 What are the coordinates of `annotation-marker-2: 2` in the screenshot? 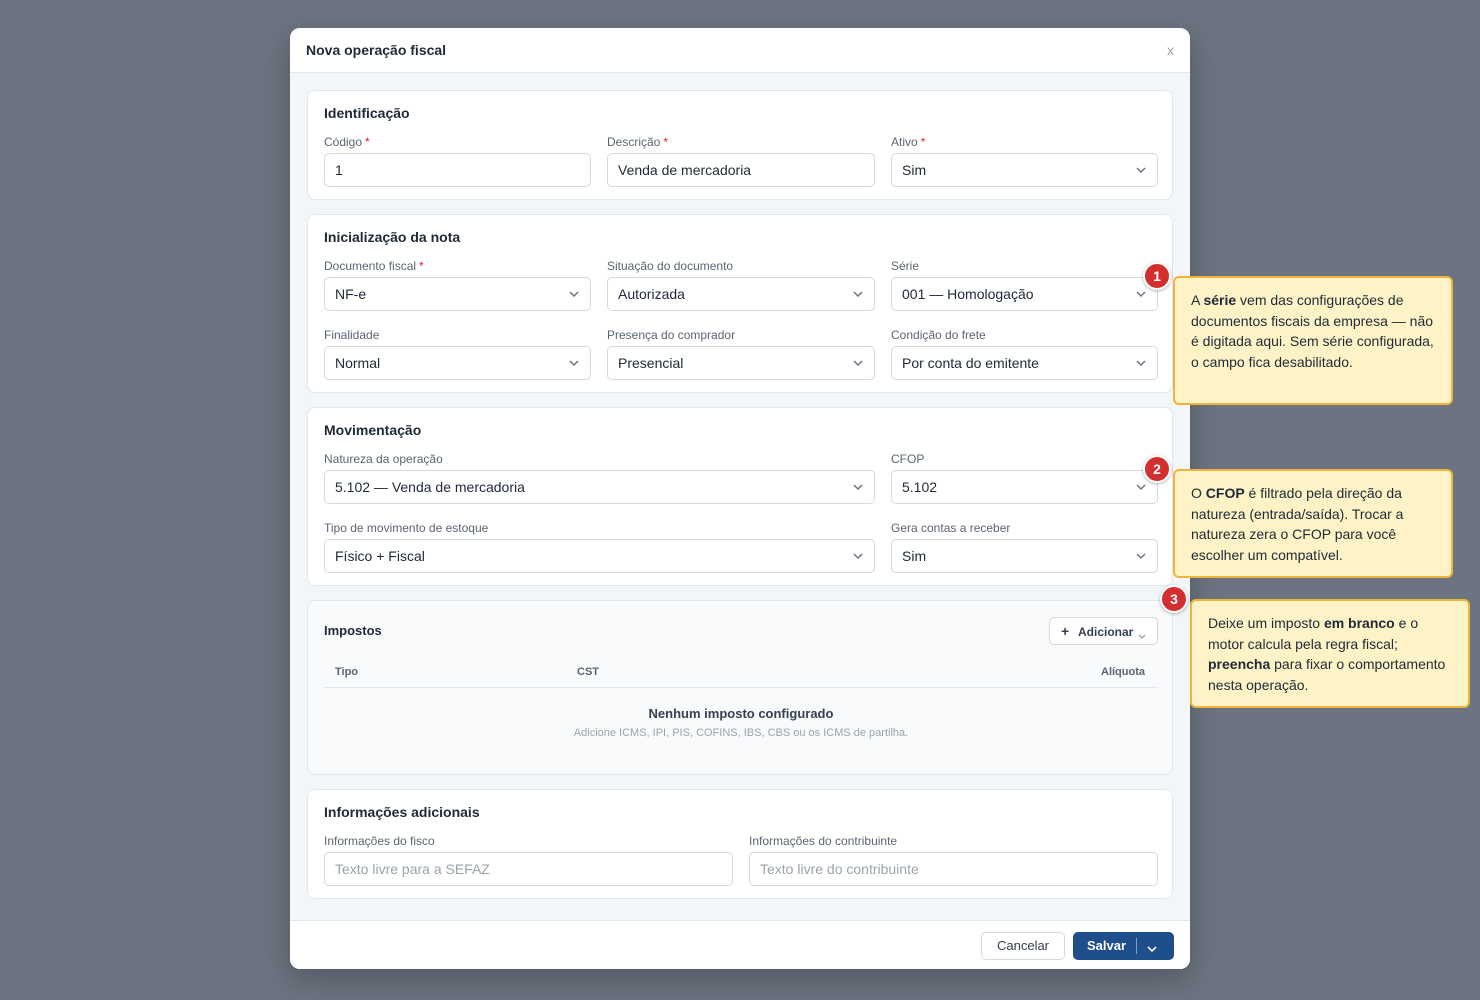 It's located at (1157, 469).